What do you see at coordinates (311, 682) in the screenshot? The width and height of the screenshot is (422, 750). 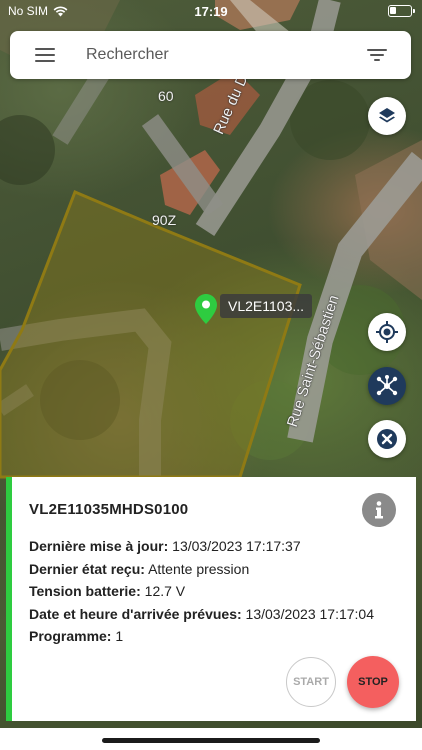 I see `start-button: START` at bounding box center [311, 682].